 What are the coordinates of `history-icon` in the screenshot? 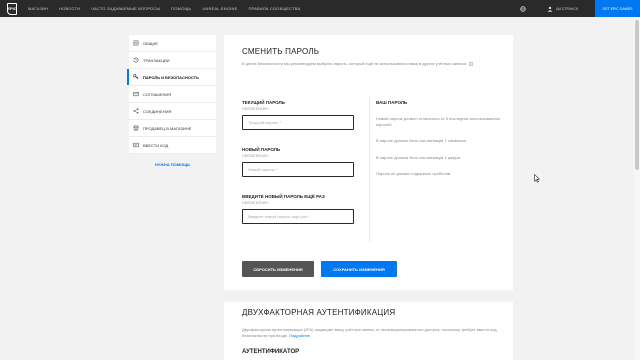 It's located at (136, 60).